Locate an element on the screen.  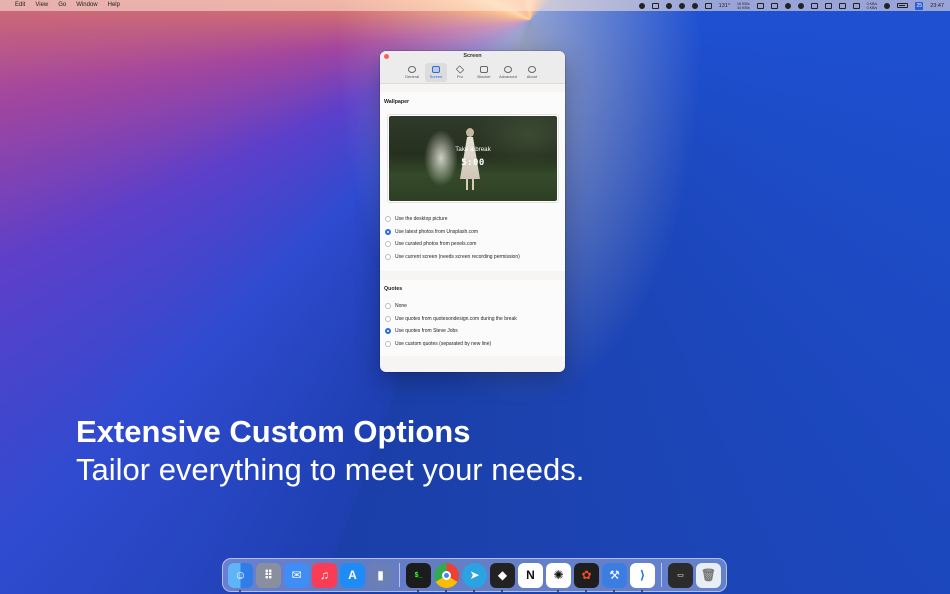
network-down: 34 KB/s is located at coordinates (743, 7).